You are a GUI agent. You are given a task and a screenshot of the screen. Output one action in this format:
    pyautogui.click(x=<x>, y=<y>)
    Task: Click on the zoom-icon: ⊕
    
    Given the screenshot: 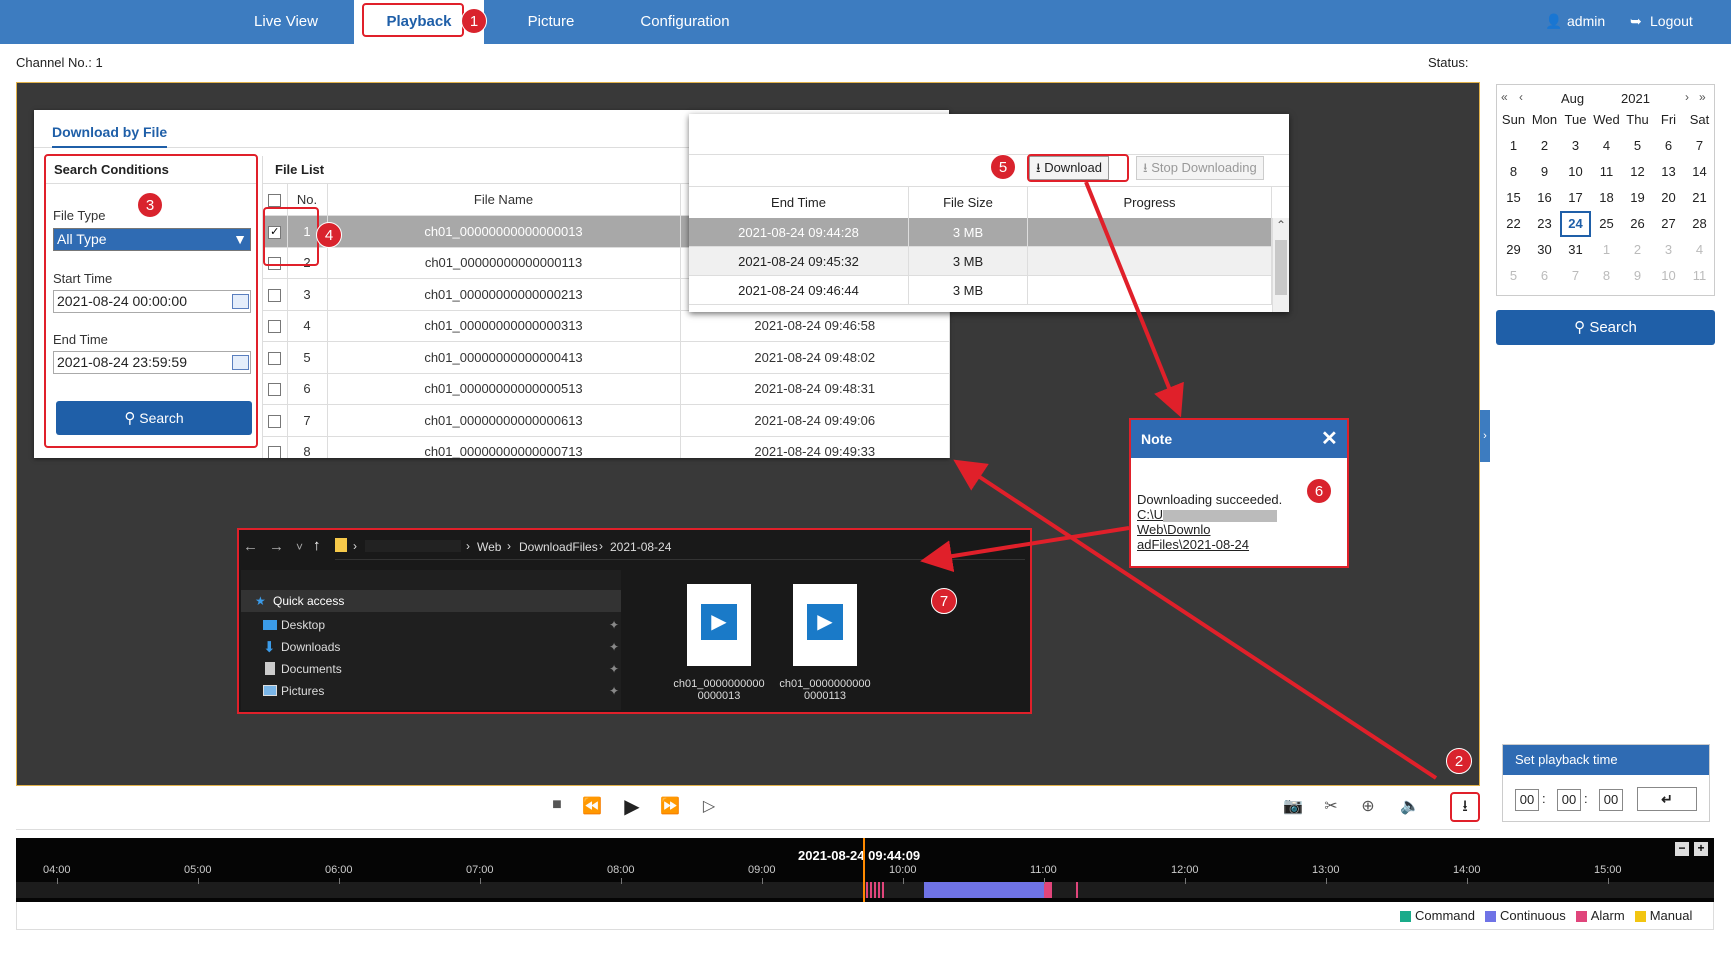 What is the action you would take?
    pyautogui.click(x=1368, y=806)
    